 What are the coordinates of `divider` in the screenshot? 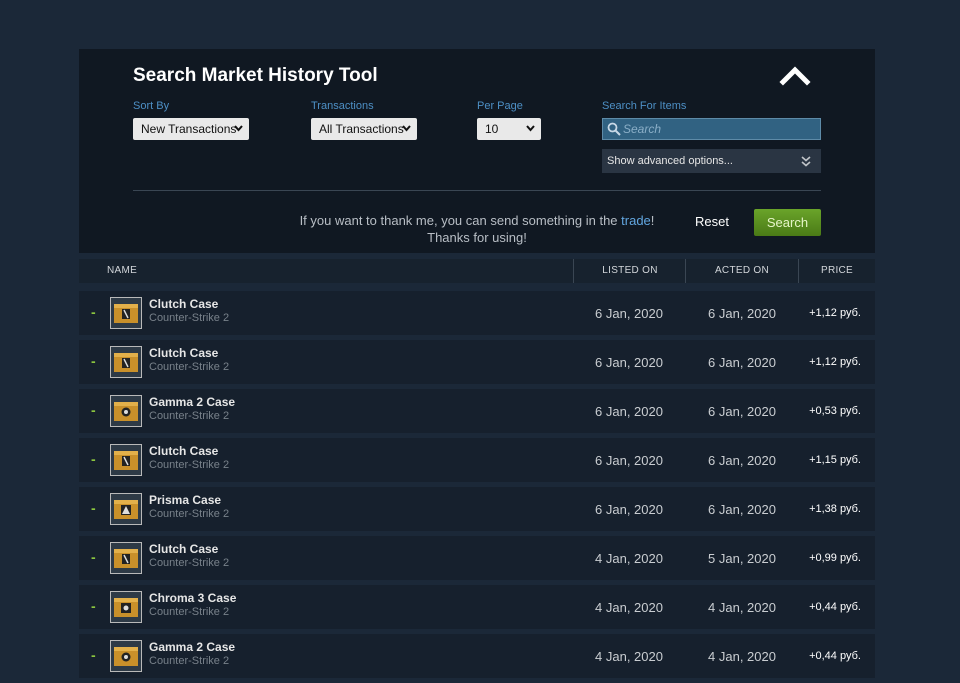 It's located at (477, 190).